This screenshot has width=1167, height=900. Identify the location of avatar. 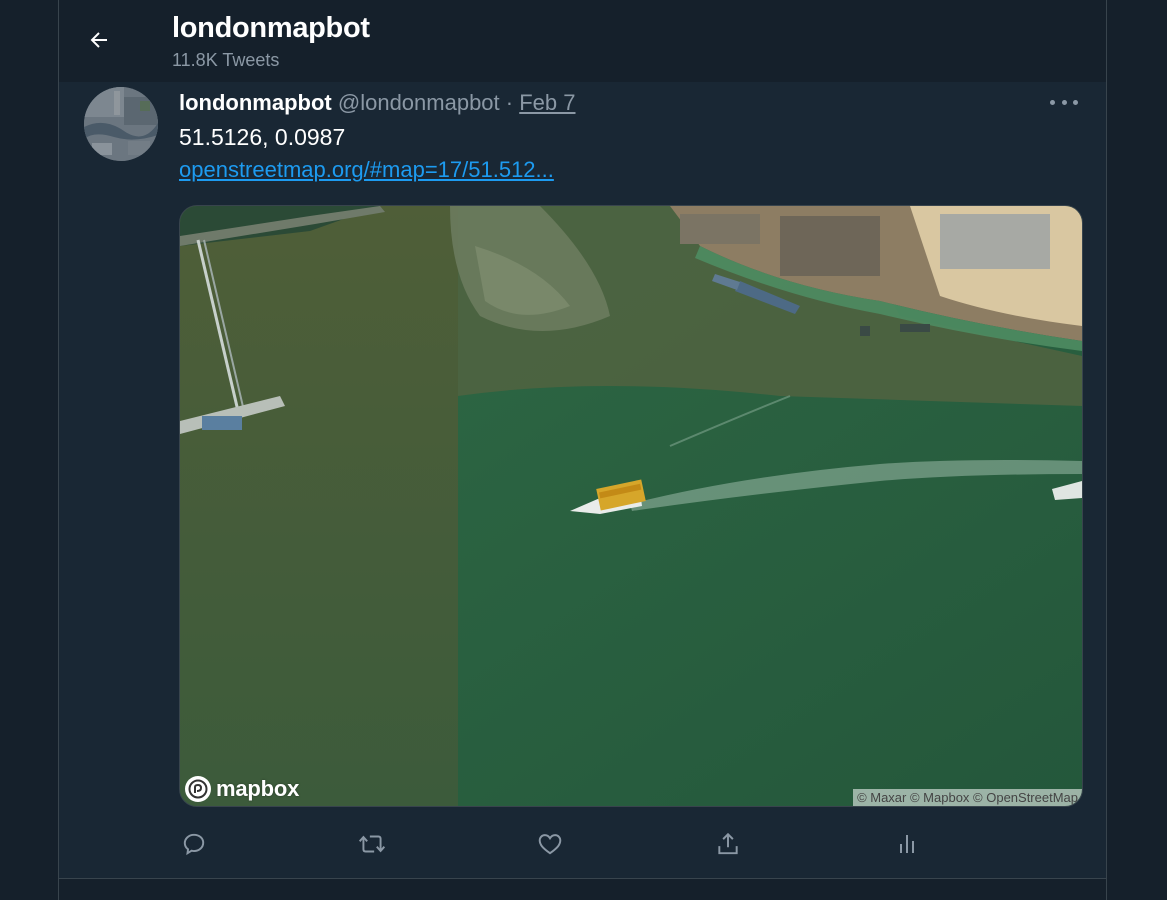
(121, 124).